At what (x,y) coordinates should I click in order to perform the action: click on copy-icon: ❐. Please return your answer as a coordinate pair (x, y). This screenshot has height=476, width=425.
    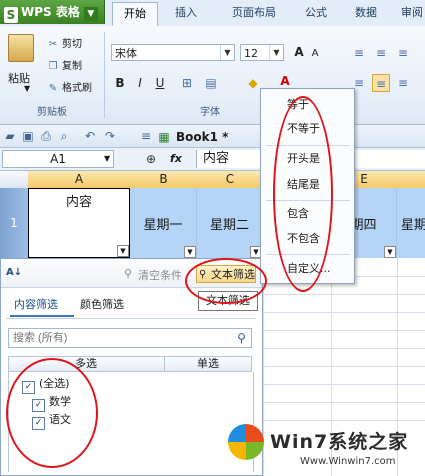
    Looking at the image, I should click on (53, 66).